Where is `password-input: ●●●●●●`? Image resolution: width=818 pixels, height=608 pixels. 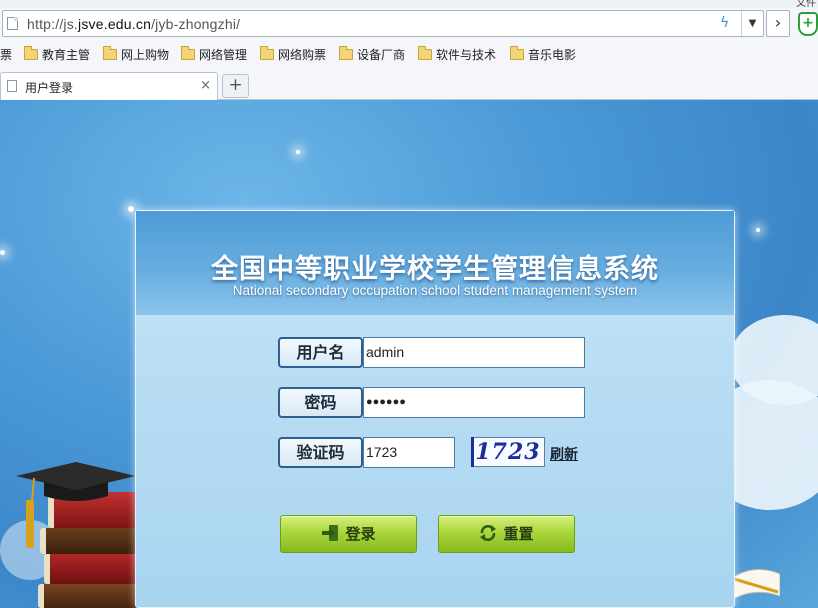
password-input: ●●●●●● is located at coordinates (474, 402).